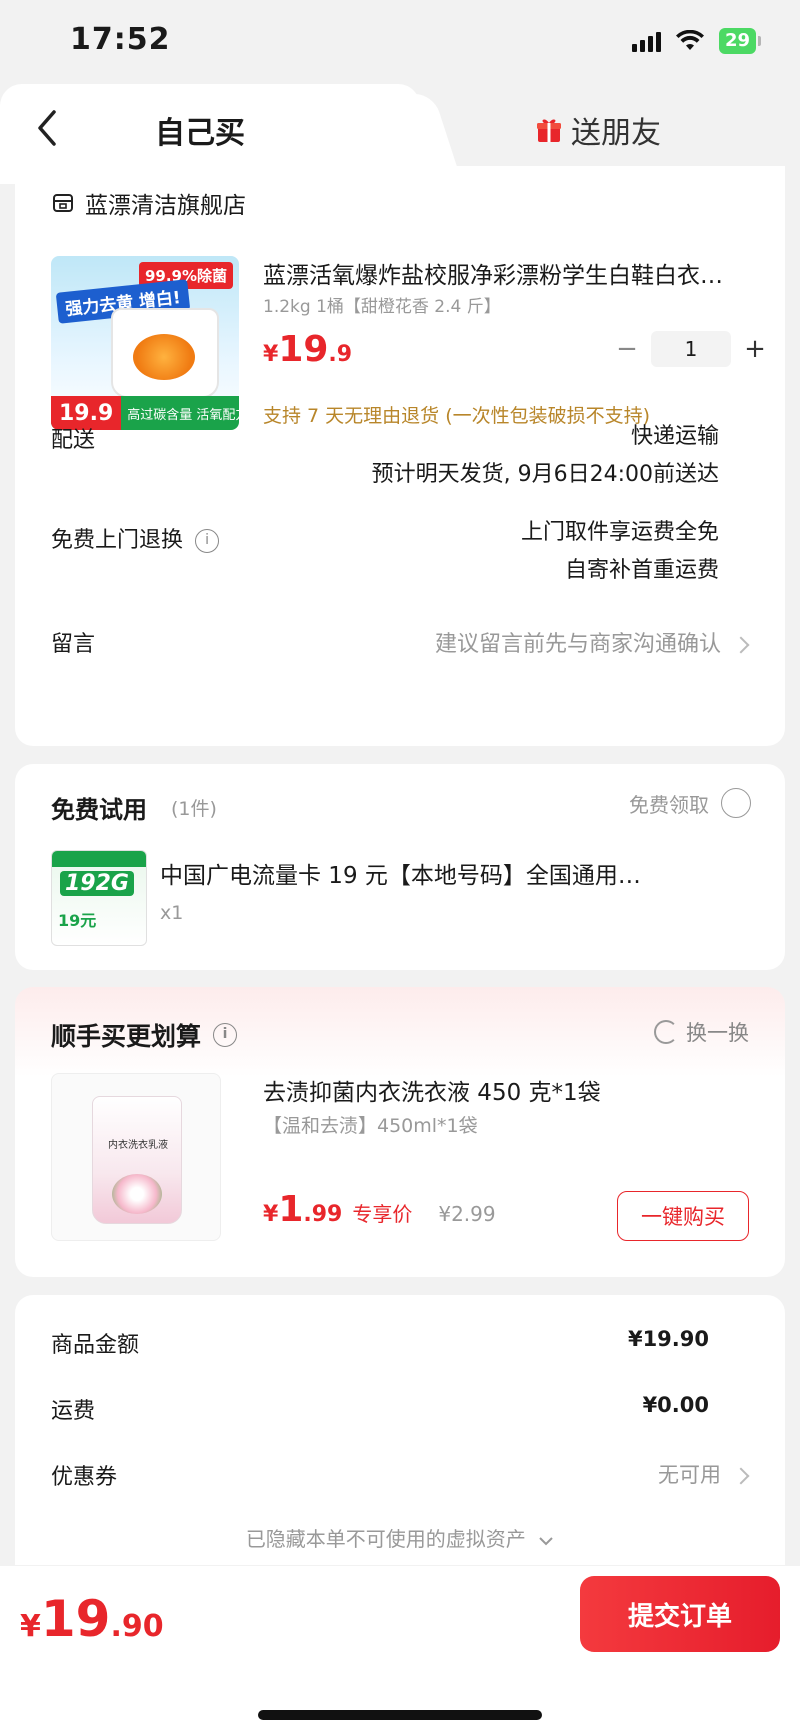  Describe the element at coordinates (117, 540) in the screenshot. I see `free-return-label: 免费上门退换` at that location.